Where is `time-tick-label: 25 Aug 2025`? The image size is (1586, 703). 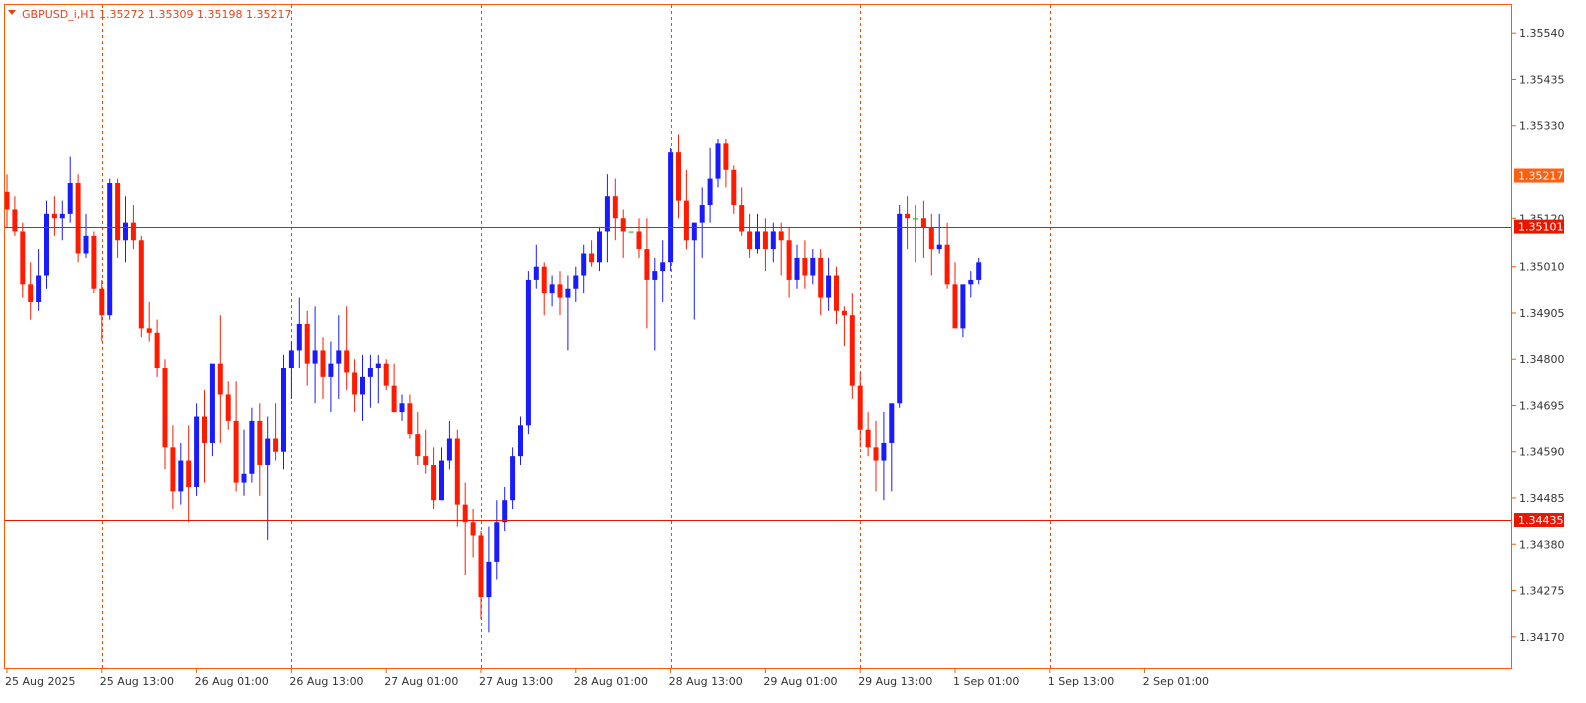
time-tick-label: 25 Aug 2025 is located at coordinates (40, 681).